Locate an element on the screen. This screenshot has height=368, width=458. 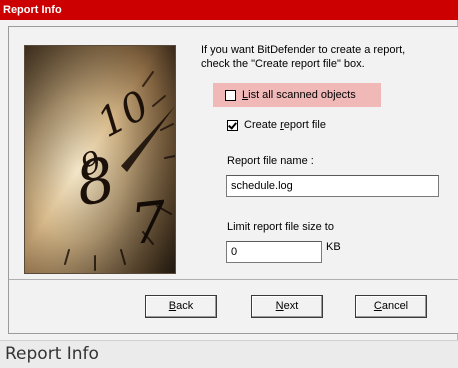
cancel-button: Cancel is located at coordinates (391, 306).